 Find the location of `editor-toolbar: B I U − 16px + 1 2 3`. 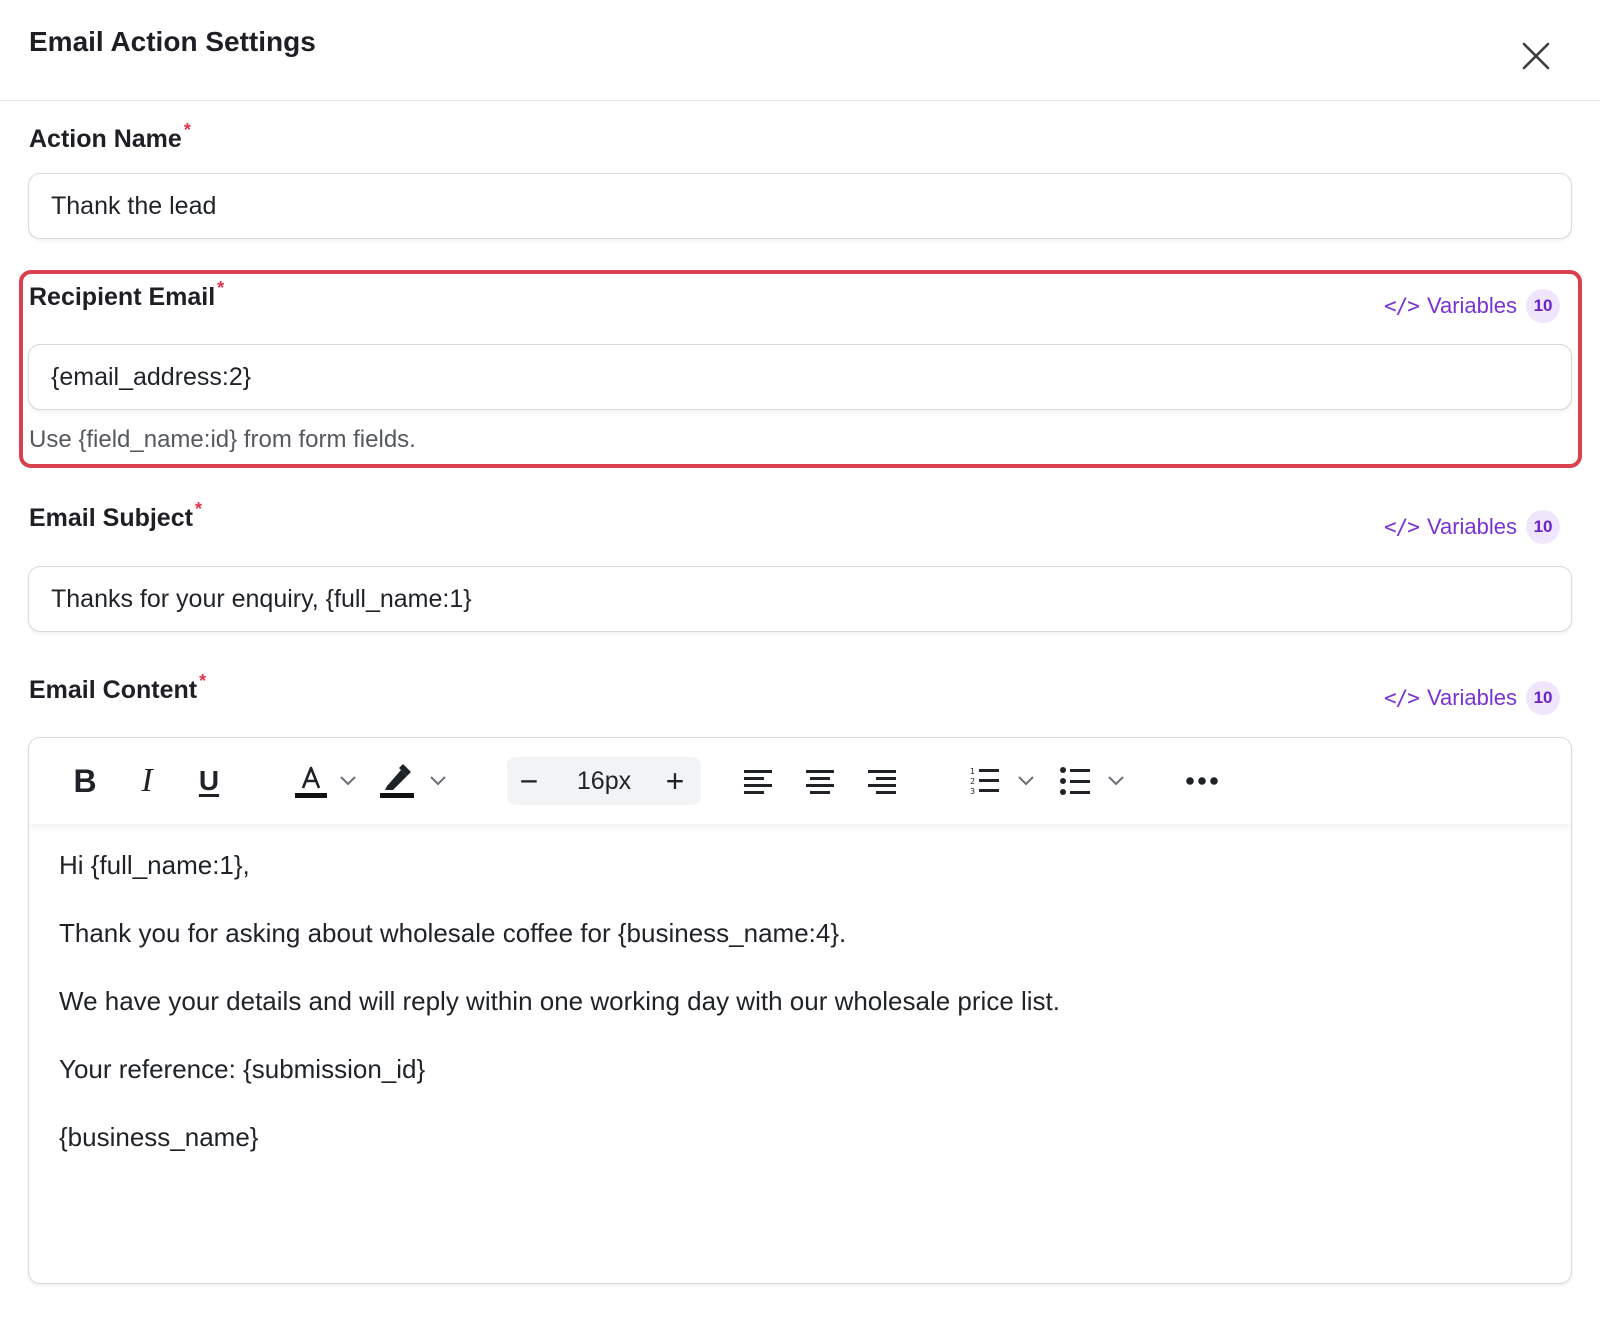

editor-toolbar: B I U − 16px + 1 2 3 is located at coordinates (800, 781).